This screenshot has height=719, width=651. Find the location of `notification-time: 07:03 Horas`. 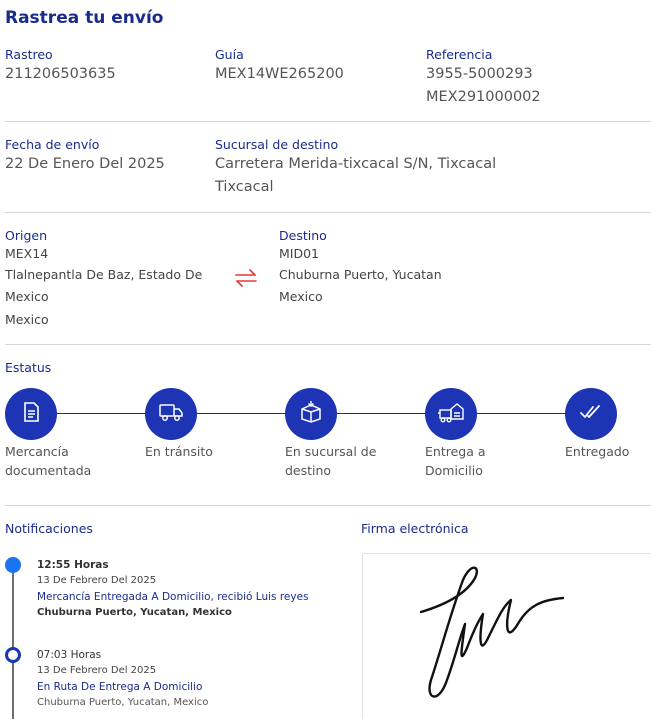

notification-time: 07:03 Horas is located at coordinates (69, 655).